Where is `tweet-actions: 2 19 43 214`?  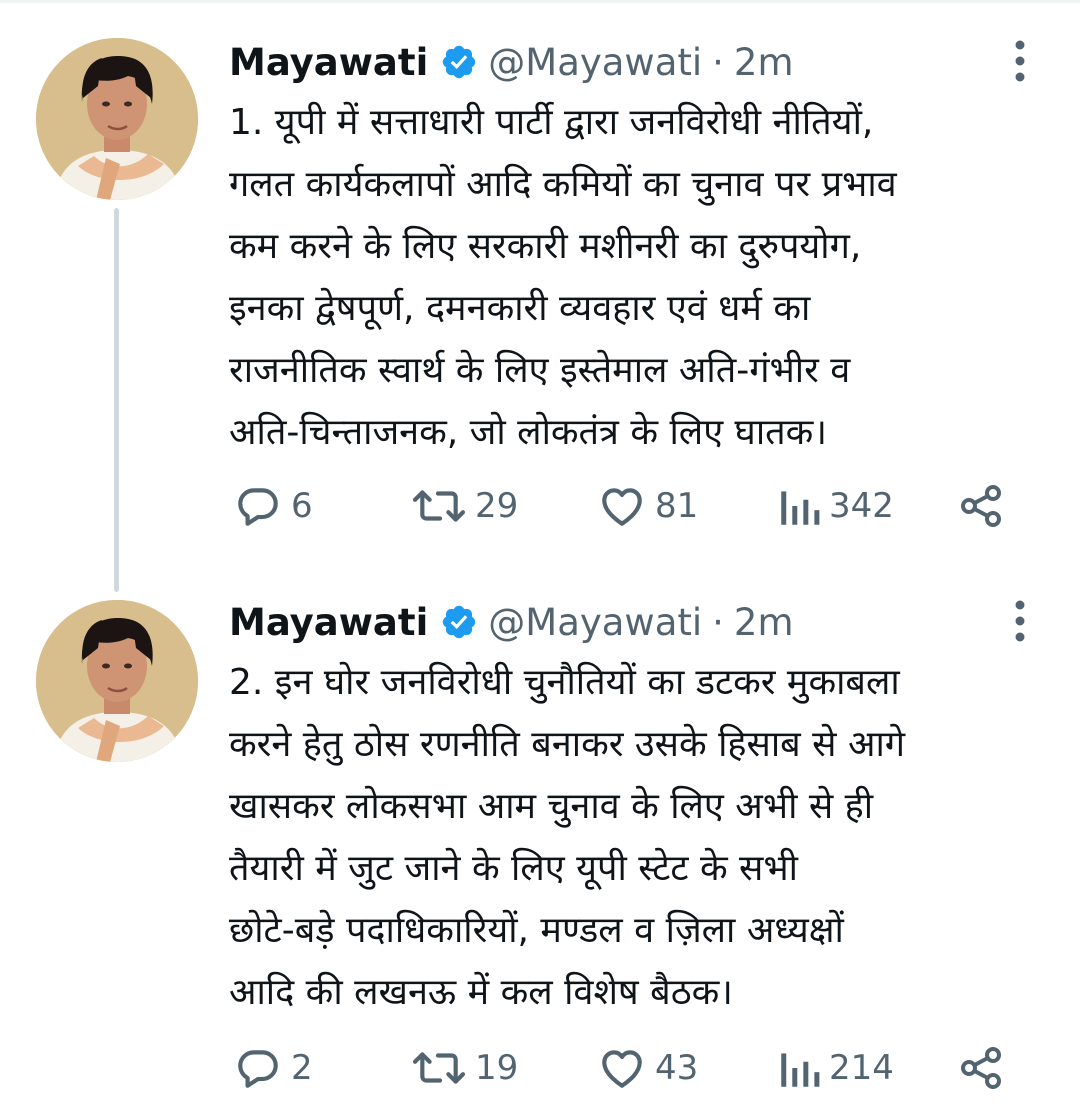 tweet-actions: 2 19 43 214 is located at coordinates (629, 1068).